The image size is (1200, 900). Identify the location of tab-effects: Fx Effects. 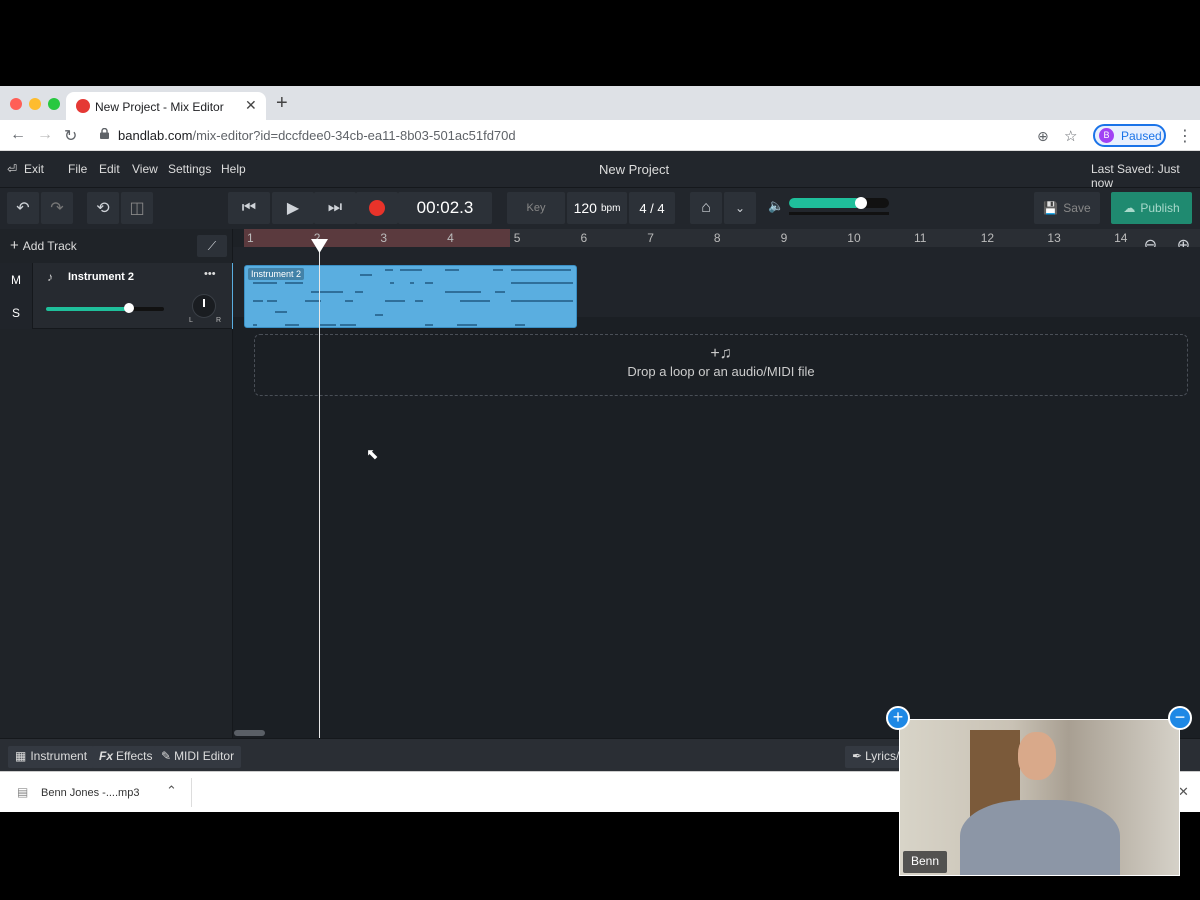
(126, 757).